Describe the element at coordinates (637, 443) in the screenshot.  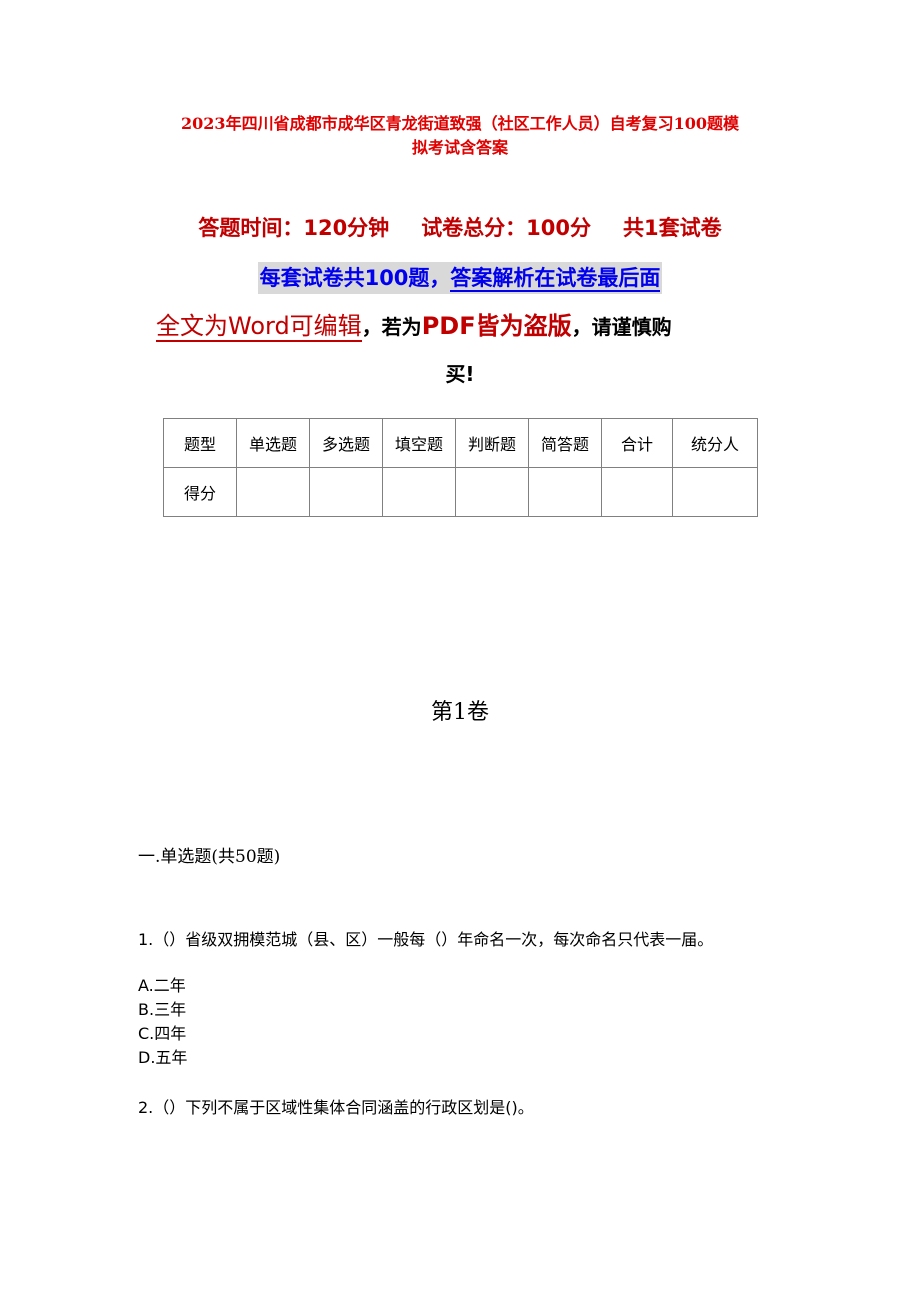
I see `header-cell: 合计` at that location.